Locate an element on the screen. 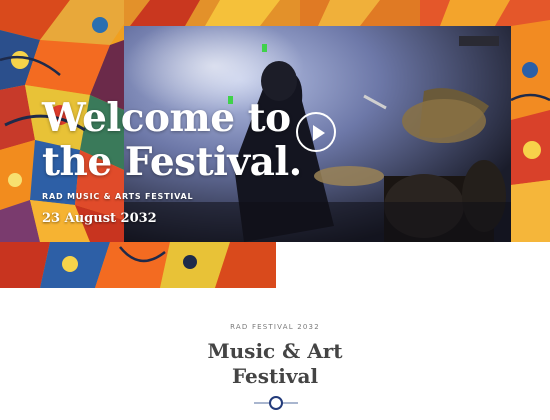  hero-title-line-2: the Festival. is located at coordinates (172, 162).